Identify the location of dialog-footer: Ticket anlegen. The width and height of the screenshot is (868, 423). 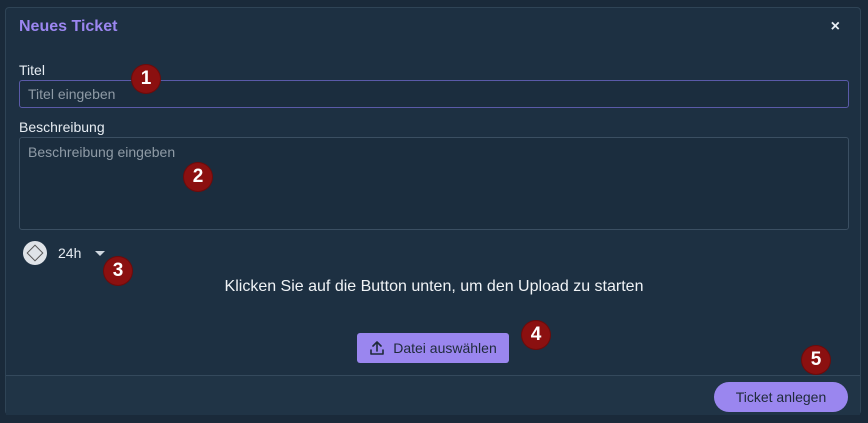
(433, 395).